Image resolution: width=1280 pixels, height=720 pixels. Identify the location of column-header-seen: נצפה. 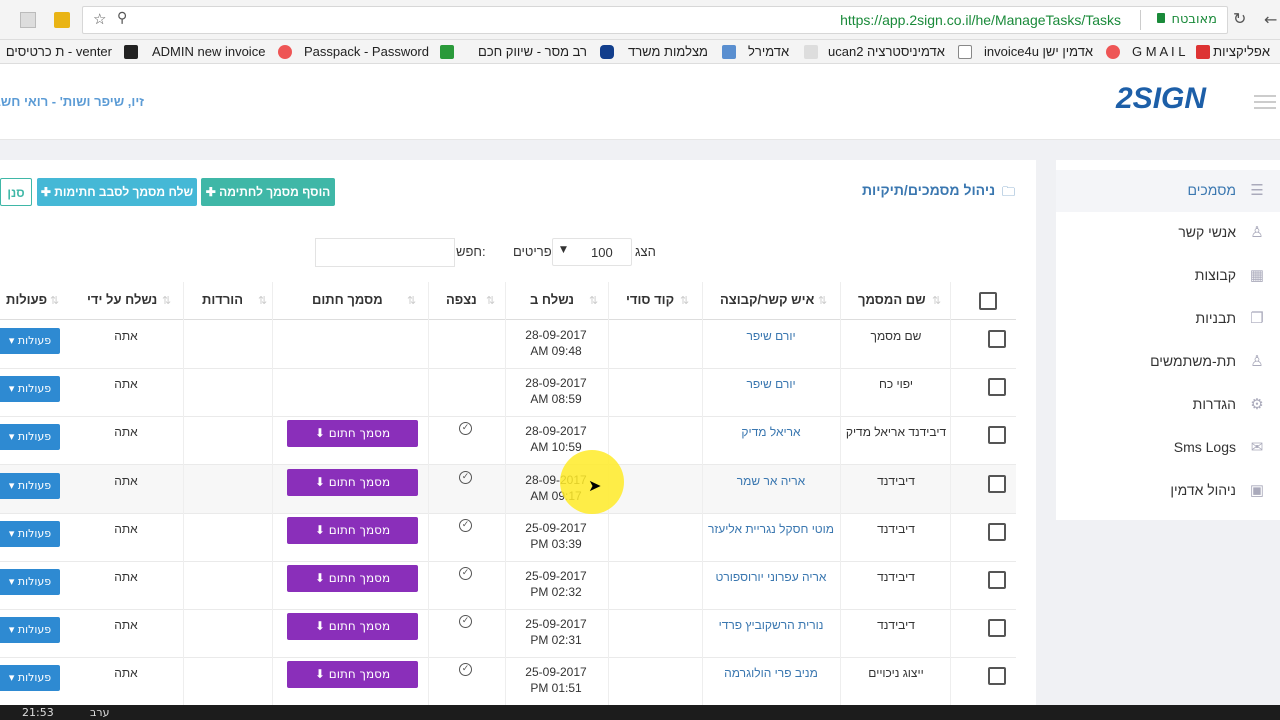
(461, 302).